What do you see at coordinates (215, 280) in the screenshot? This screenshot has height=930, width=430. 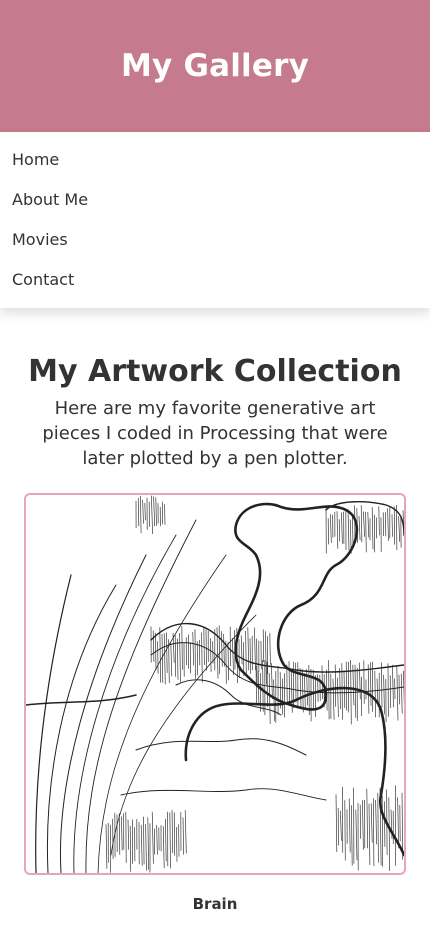 I see `nav-item-contact: Contact` at bounding box center [215, 280].